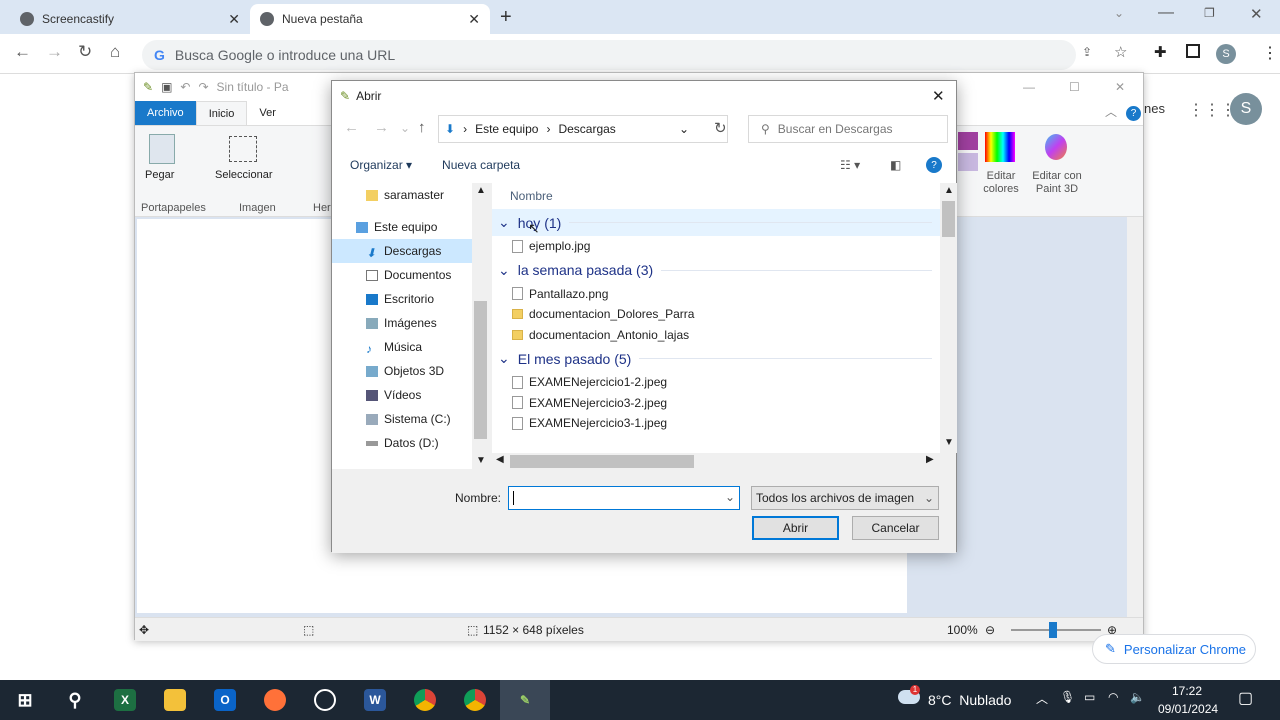  What do you see at coordinates (716, 403) in the screenshot?
I see `file-item: EXAMENejercicio3-2.jpeg` at bounding box center [716, 403].